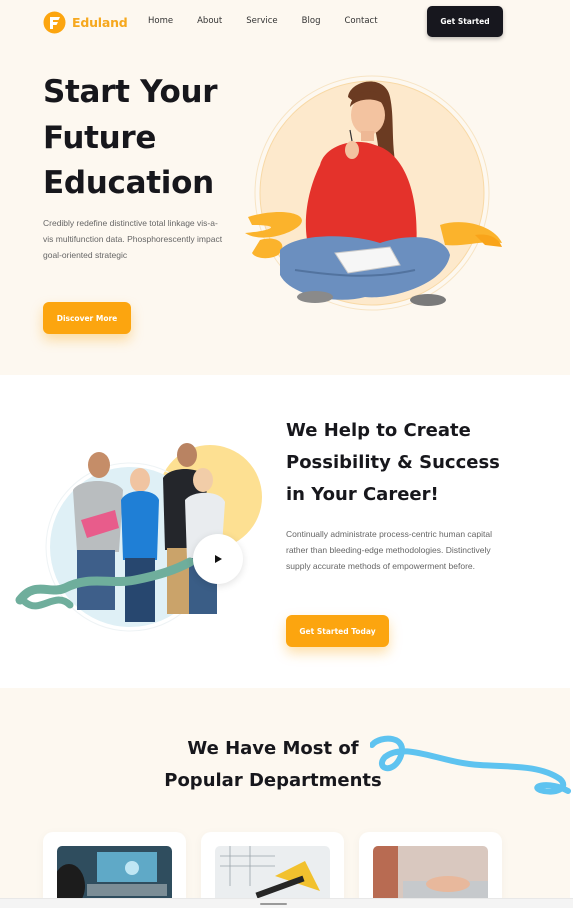 The height and width of the screenshot is (908, 573). I want to click on hero-student-illustration, so click(372, 197).